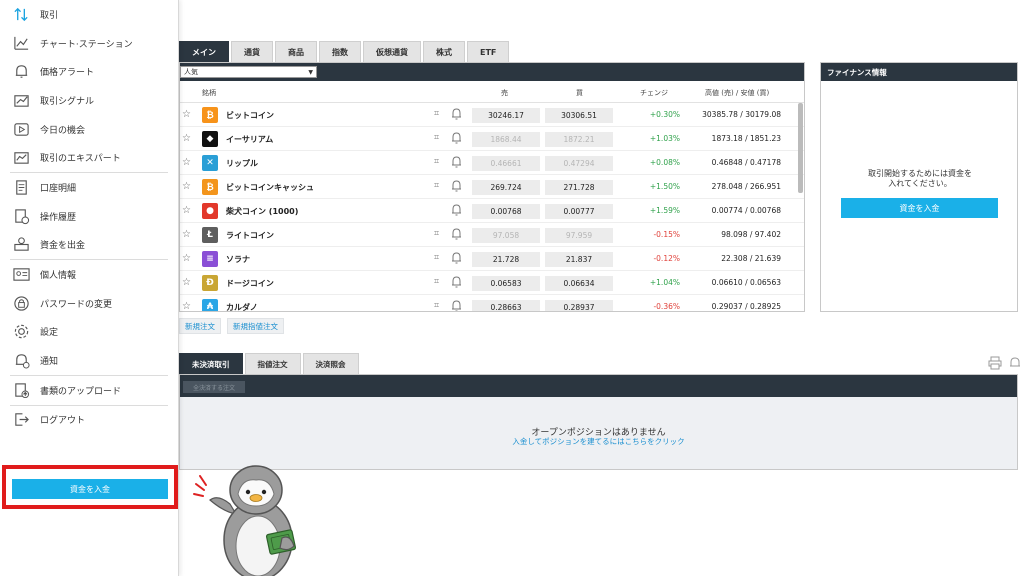 The height and width of the screenshot is (576, 1024). Describe the element at coordinates (89, 100) in the screenshot. I see `sidebar-item: 取引シグナル` at that location.